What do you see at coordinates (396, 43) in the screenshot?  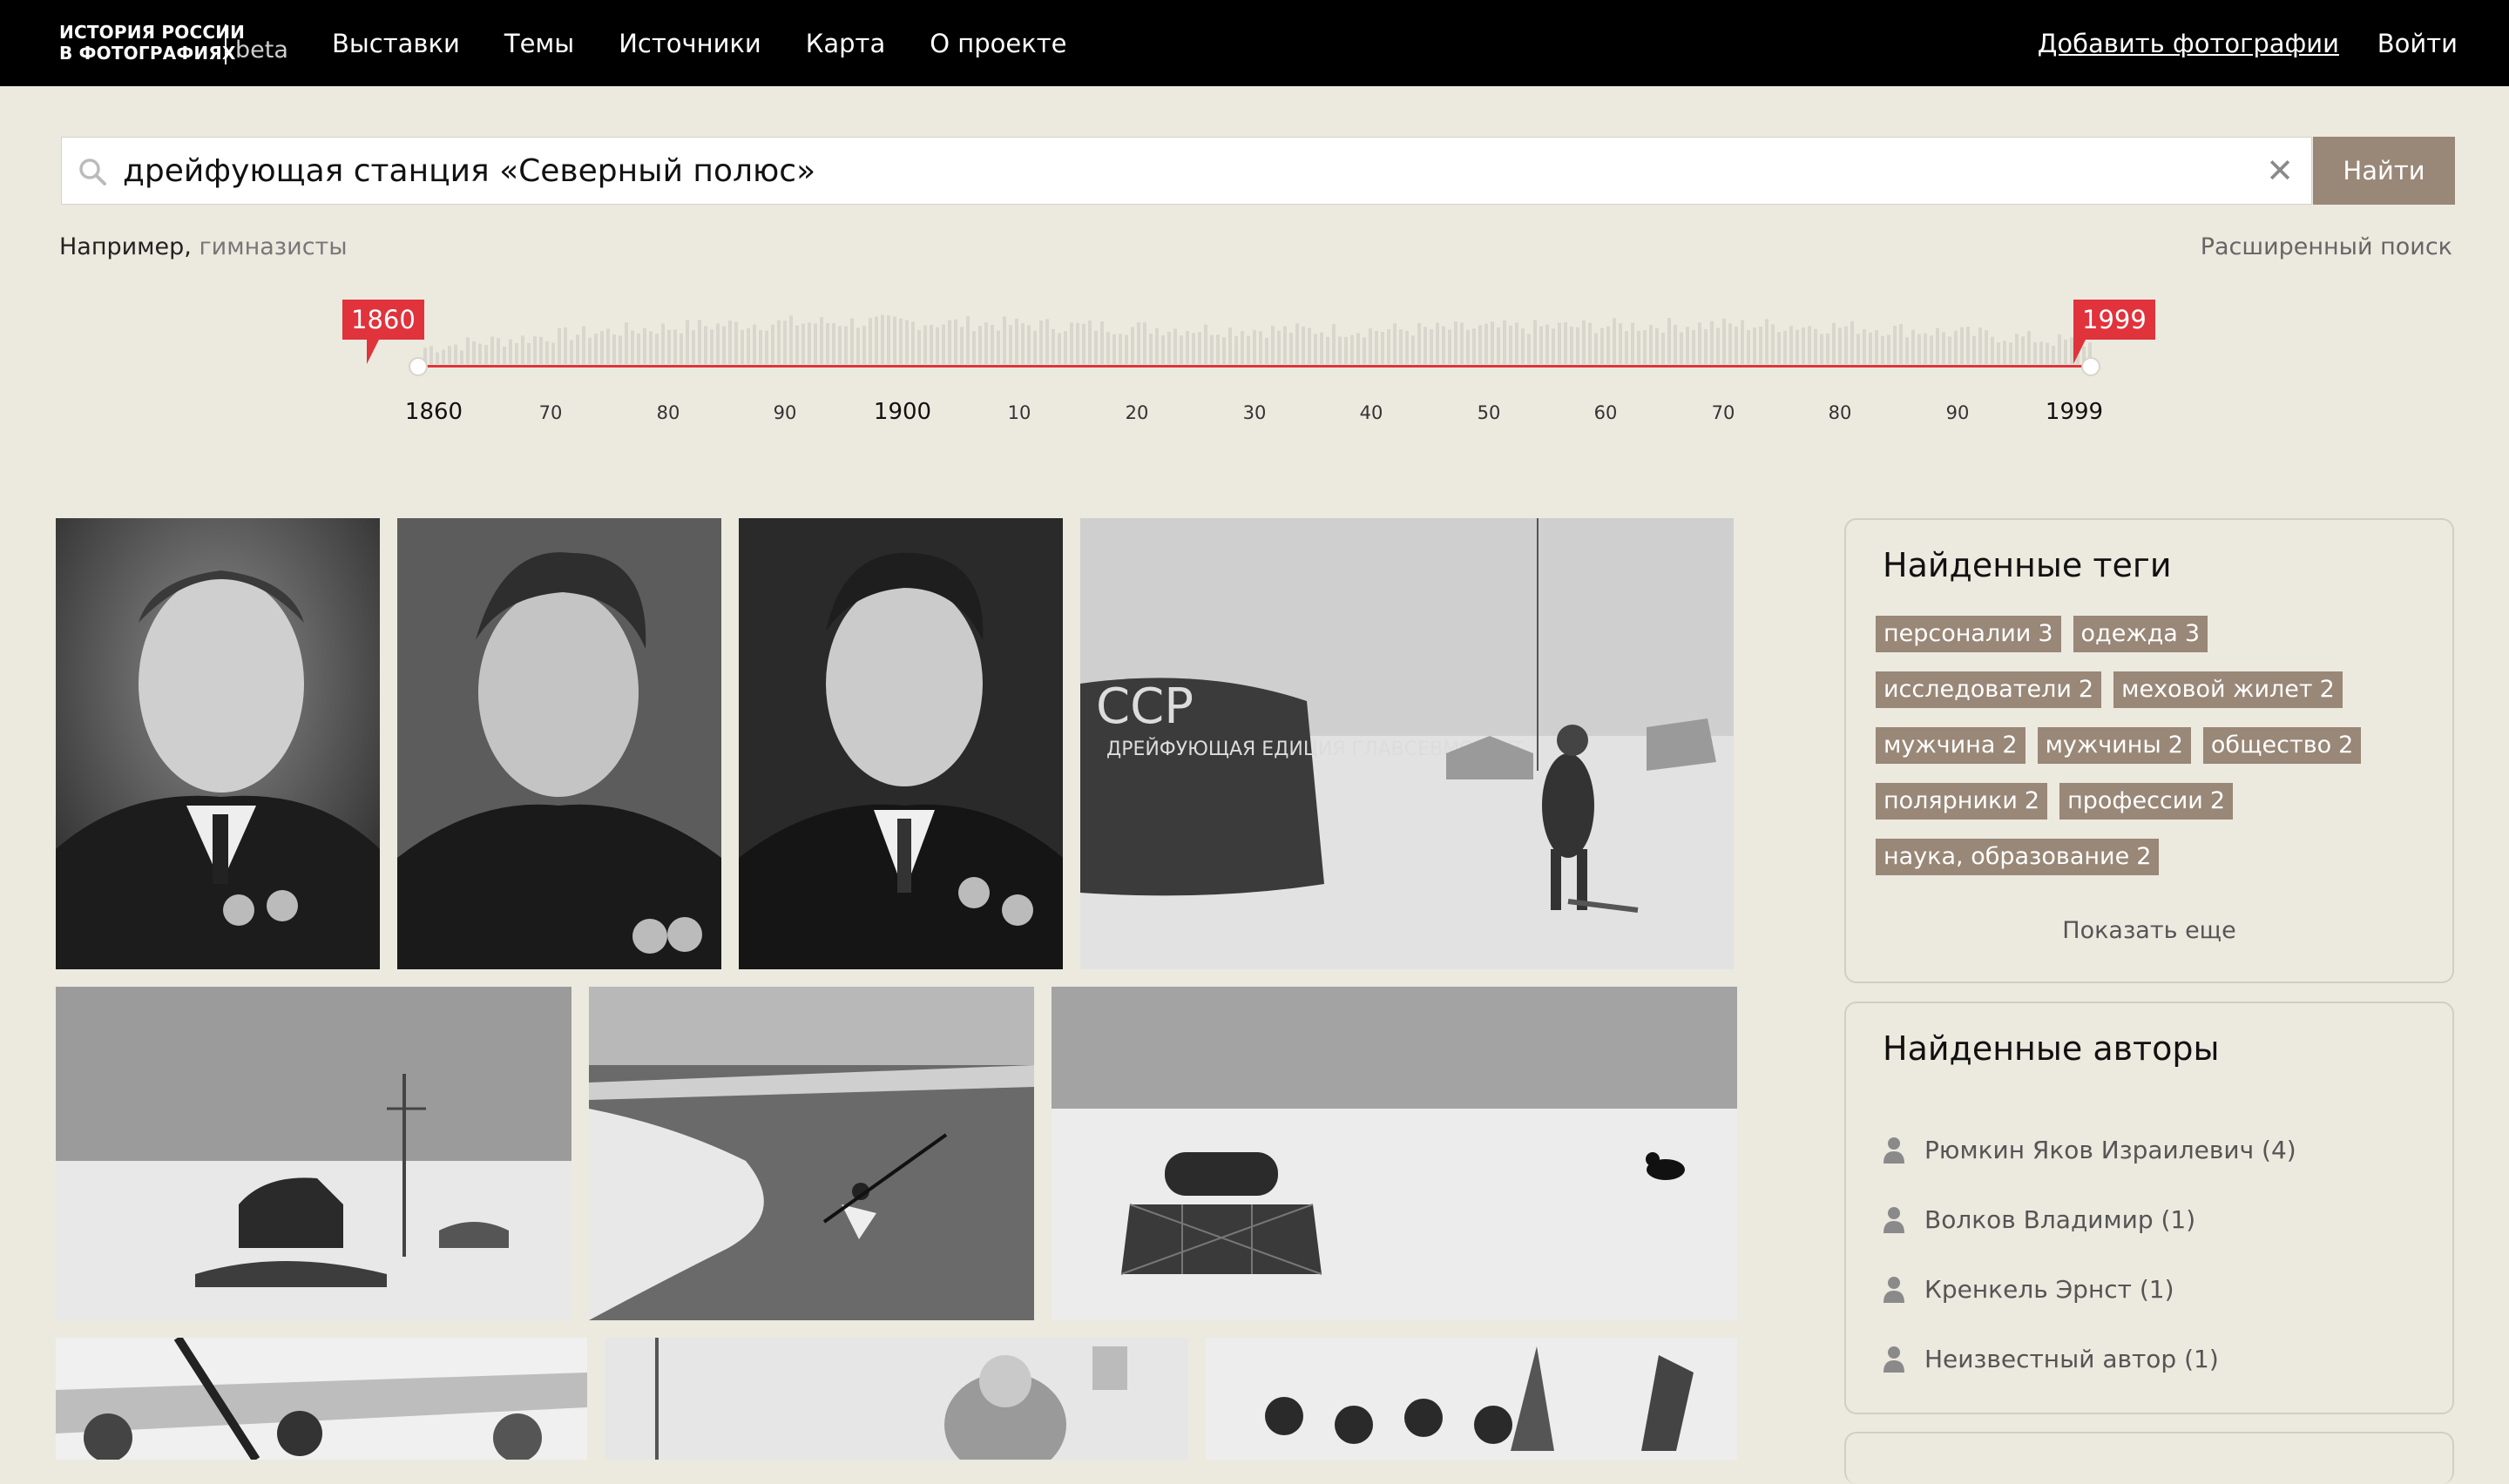 I see `nav-exhibitions: Выставки` at bounding box center [396, 43].